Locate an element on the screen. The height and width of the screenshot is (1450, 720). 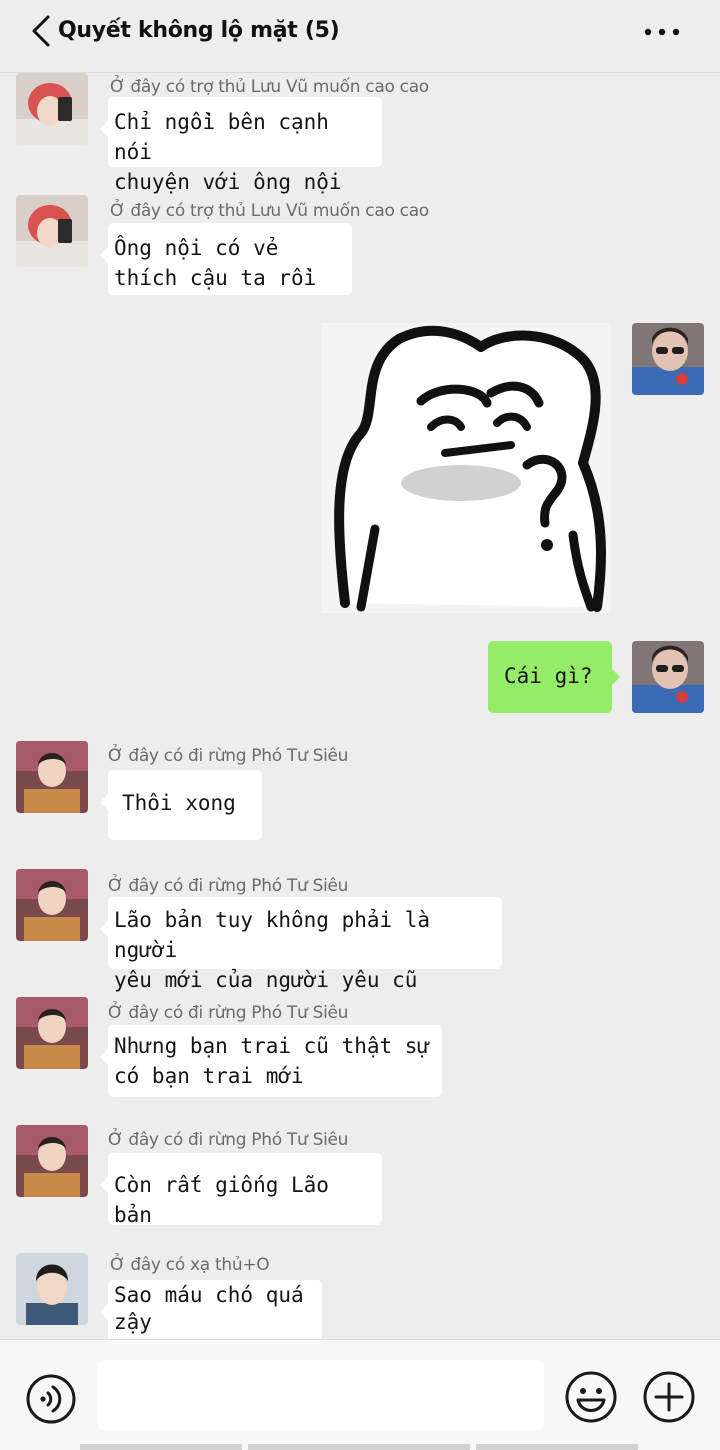
emoji-icon is located at coordinates (591, 1397).